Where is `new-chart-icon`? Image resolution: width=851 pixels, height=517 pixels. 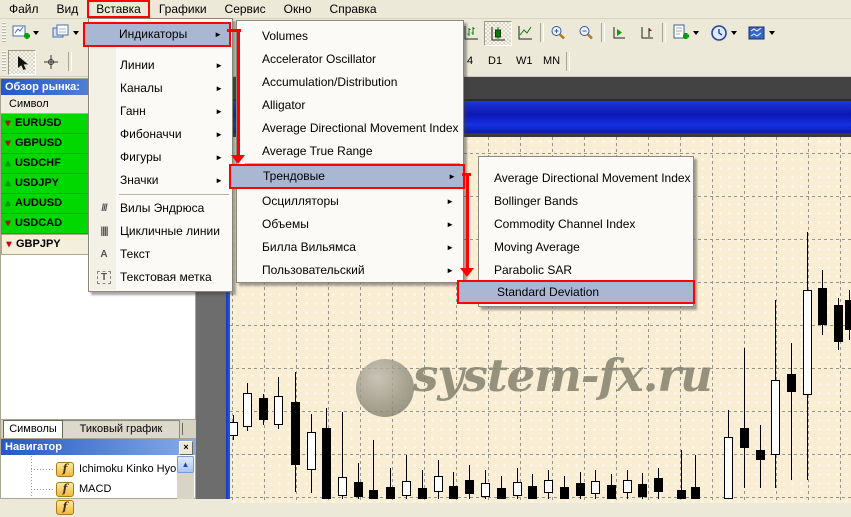 new-chart-icon is located at coordinates (21, 32).